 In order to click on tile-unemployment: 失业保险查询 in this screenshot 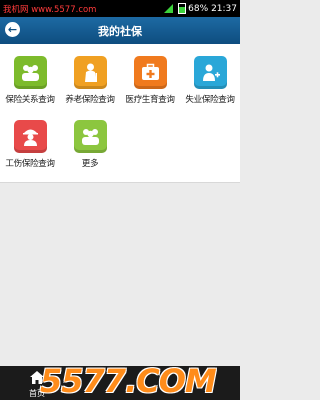, I will do `click(210, 80)`.